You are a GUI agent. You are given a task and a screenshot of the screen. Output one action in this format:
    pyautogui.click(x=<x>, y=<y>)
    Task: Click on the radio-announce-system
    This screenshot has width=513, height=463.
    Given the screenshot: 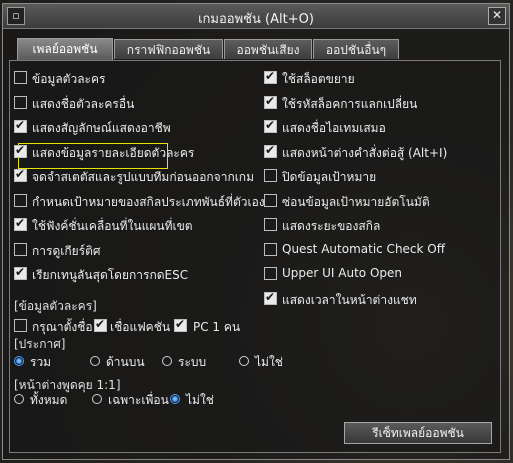 What is the action you would take?
    pyautogui.click(x=167, y=361)
    